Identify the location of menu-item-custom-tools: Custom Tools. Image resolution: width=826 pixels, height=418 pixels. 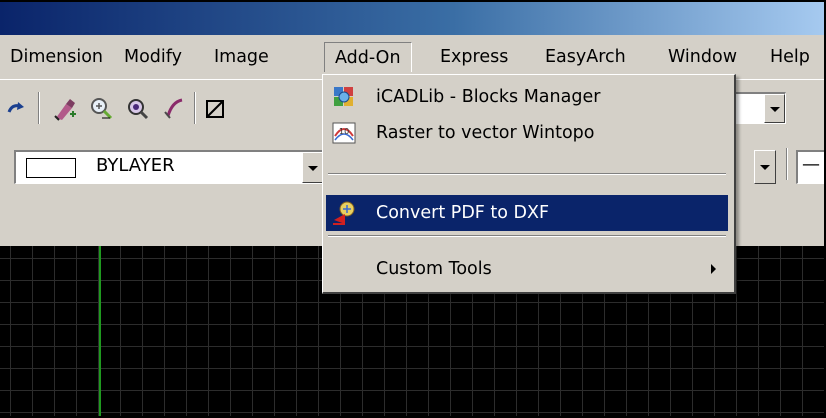
(527, 269).